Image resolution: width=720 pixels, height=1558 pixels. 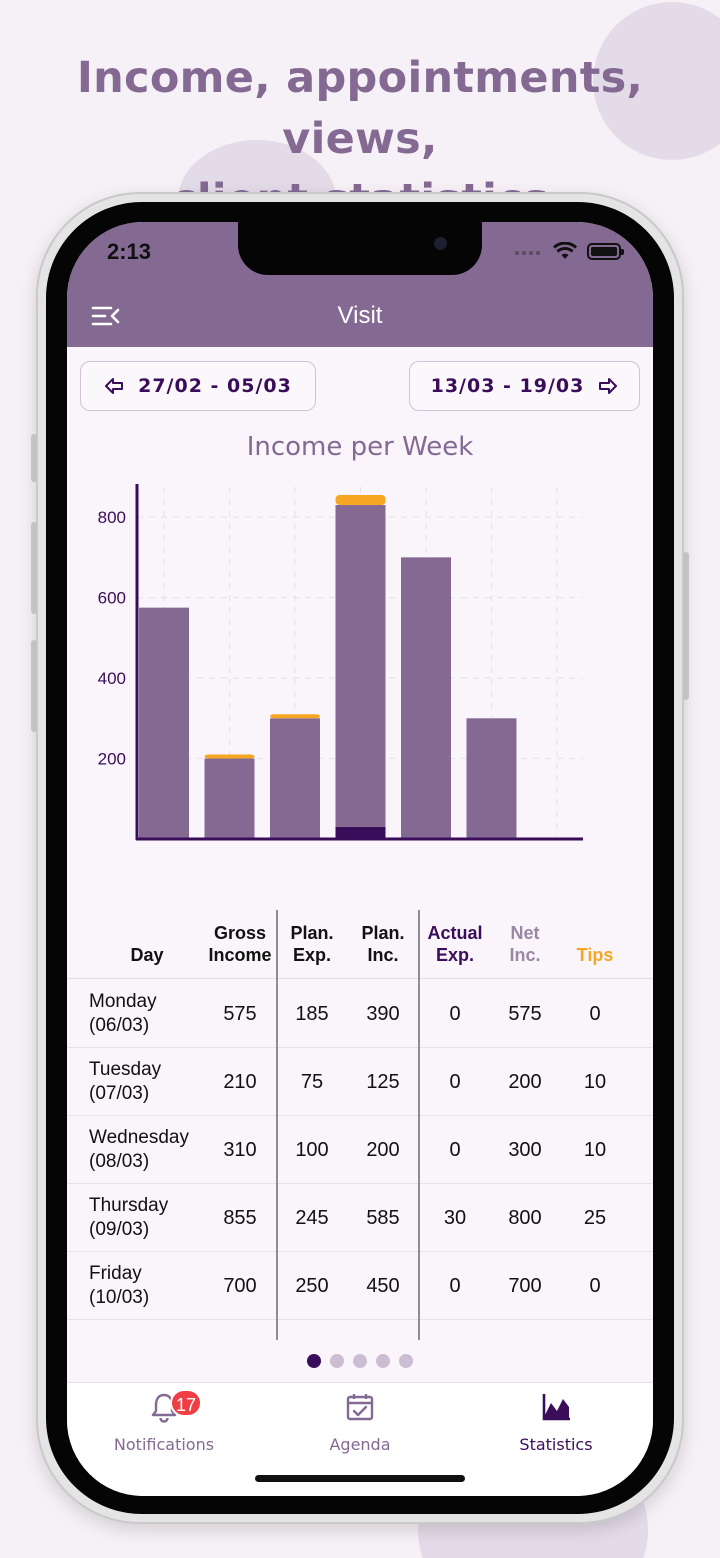 What do you see at coordinates (240, 944) in the screenshot?
I see `column-header: Gross Income` at bounding box center [240, 944].